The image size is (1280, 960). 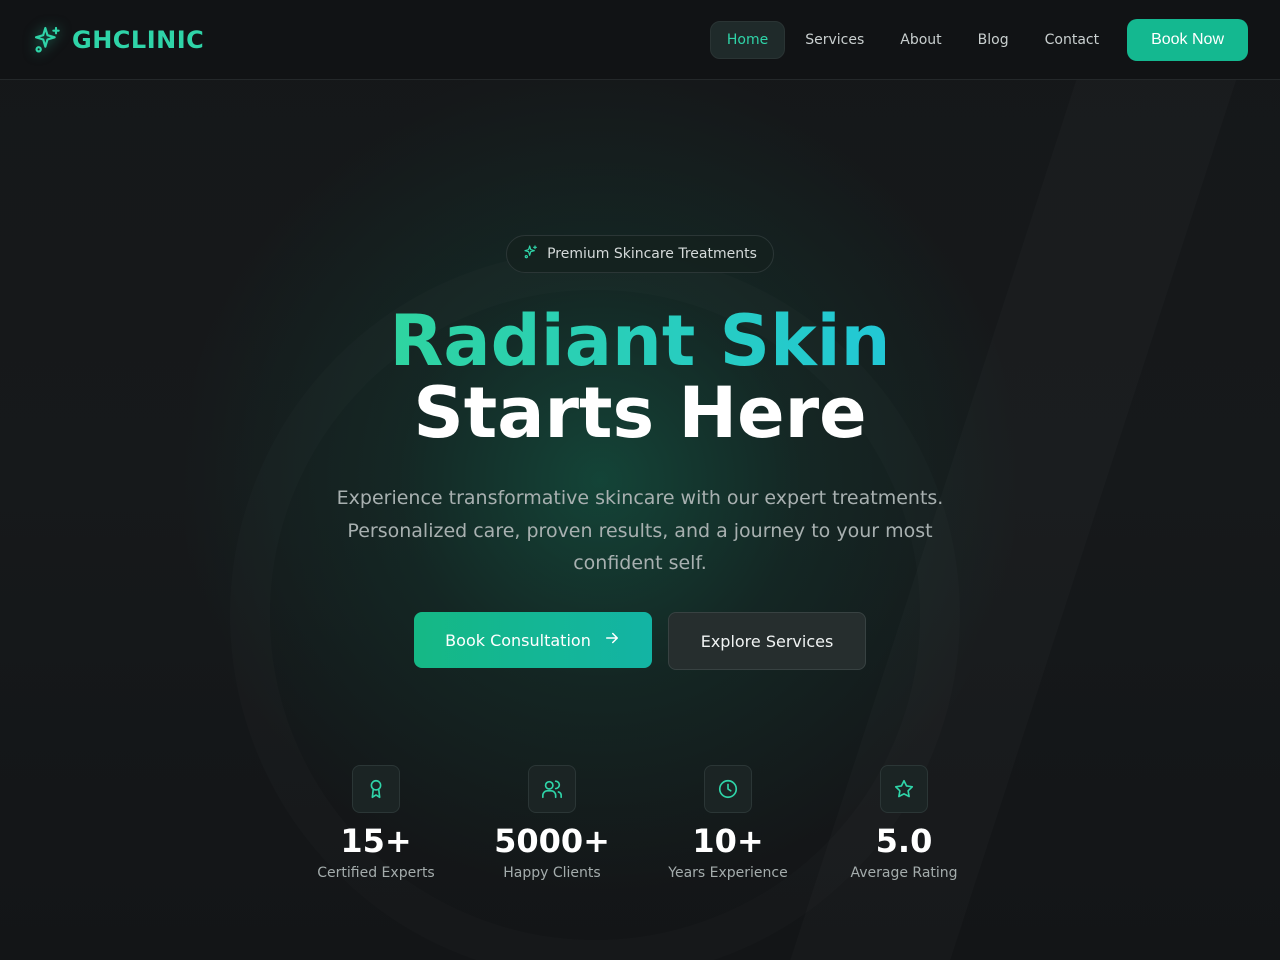 I want to click on stat-item: 15+ Certified Experts, so click(x=376, y=824).